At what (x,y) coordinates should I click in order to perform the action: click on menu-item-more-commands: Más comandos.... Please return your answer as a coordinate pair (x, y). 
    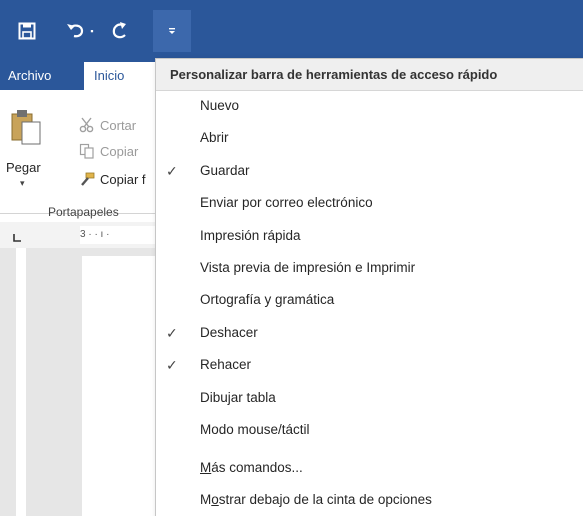
    Looking at the image, I should click on (369, 469).